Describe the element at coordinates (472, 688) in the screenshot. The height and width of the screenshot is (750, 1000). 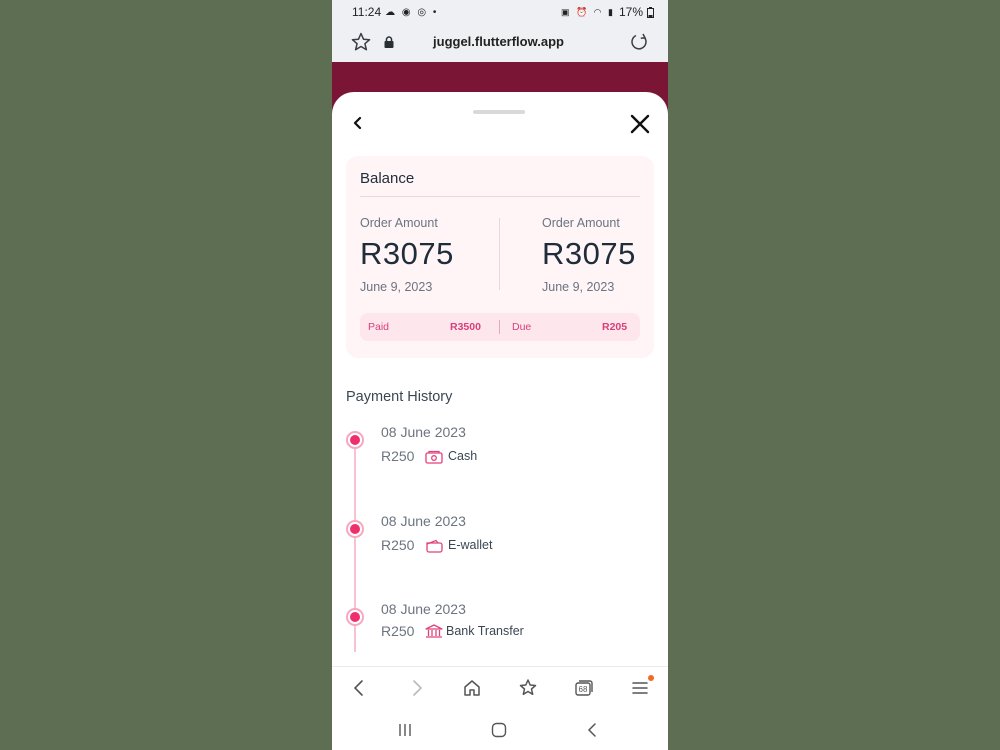
I see `home-icon` at that location.